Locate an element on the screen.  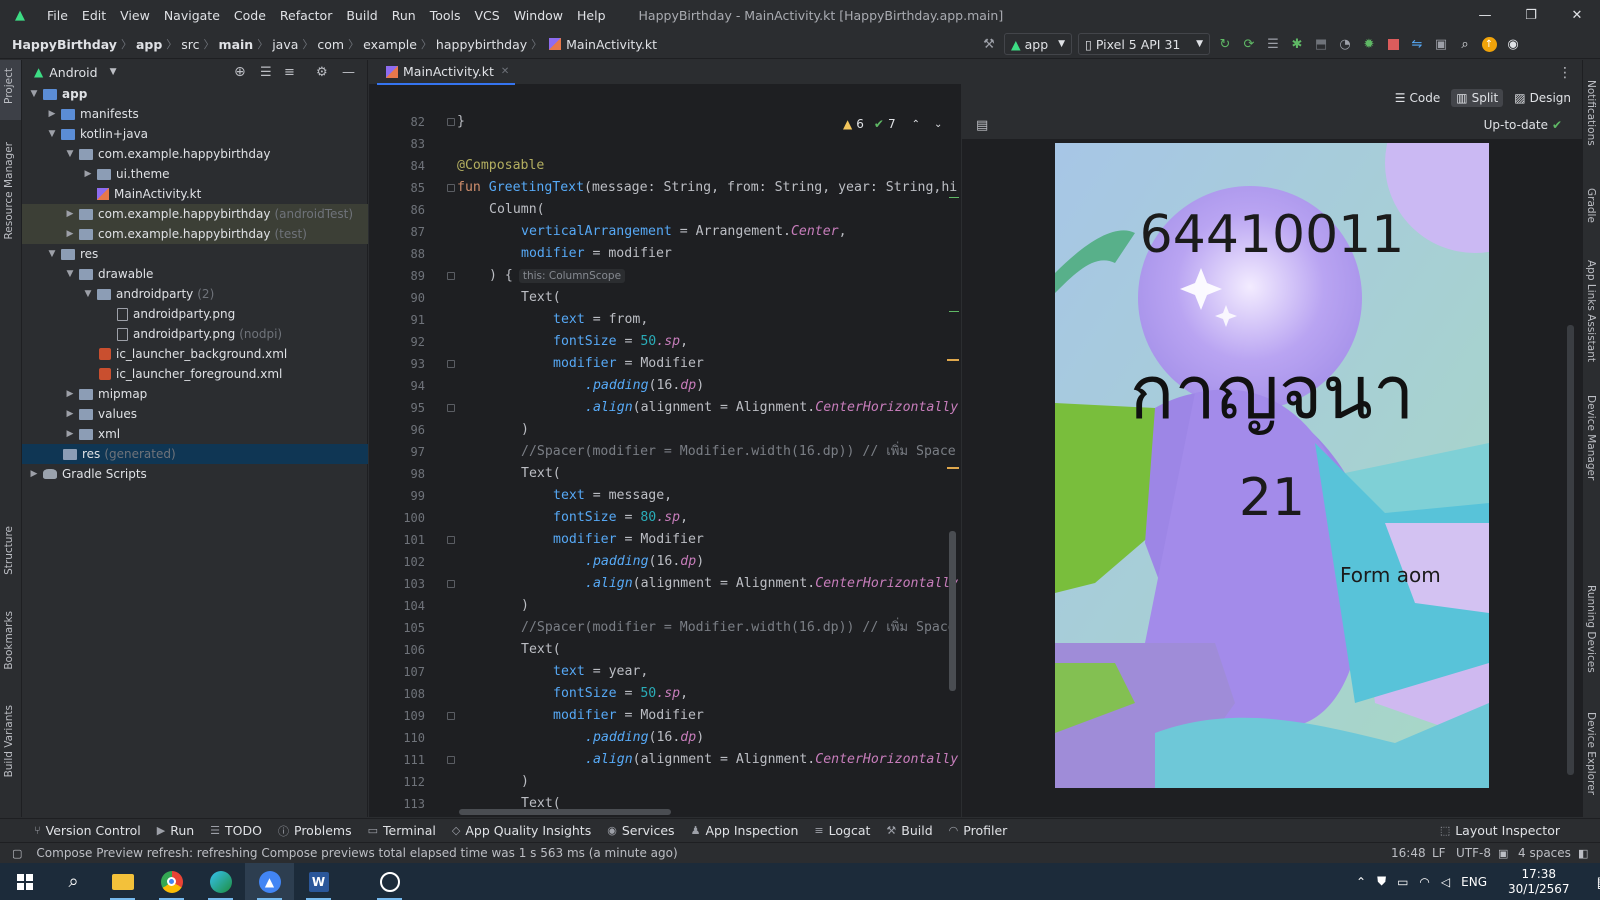
coverage-icon: ☰ is located at coordinates (1273, 44).